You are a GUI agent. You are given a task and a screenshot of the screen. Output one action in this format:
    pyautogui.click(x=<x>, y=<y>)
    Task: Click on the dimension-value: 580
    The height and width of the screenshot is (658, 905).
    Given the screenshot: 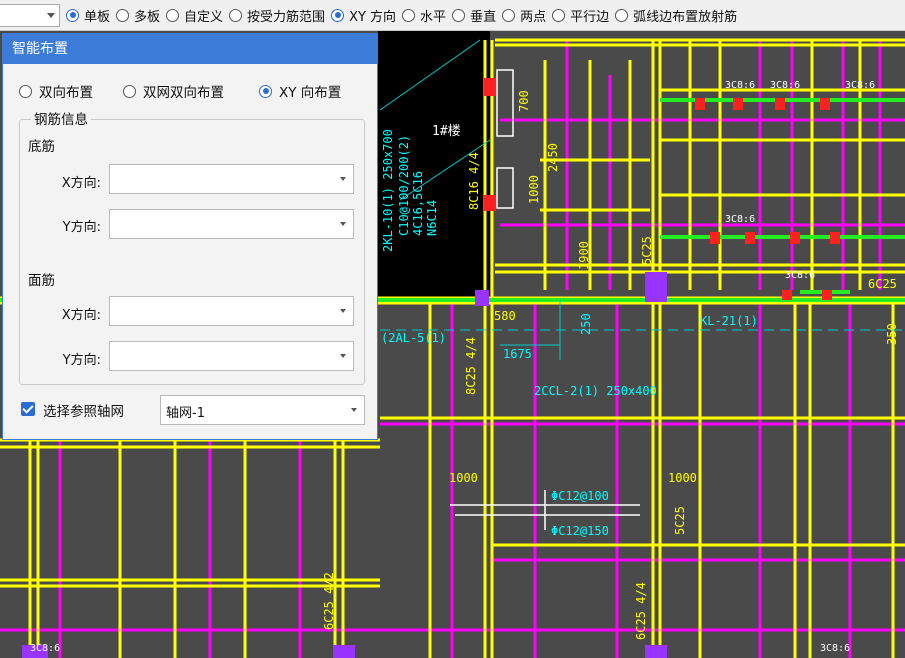 What is the action you would take?
    pyautogui.click(x=505, y=316)
    